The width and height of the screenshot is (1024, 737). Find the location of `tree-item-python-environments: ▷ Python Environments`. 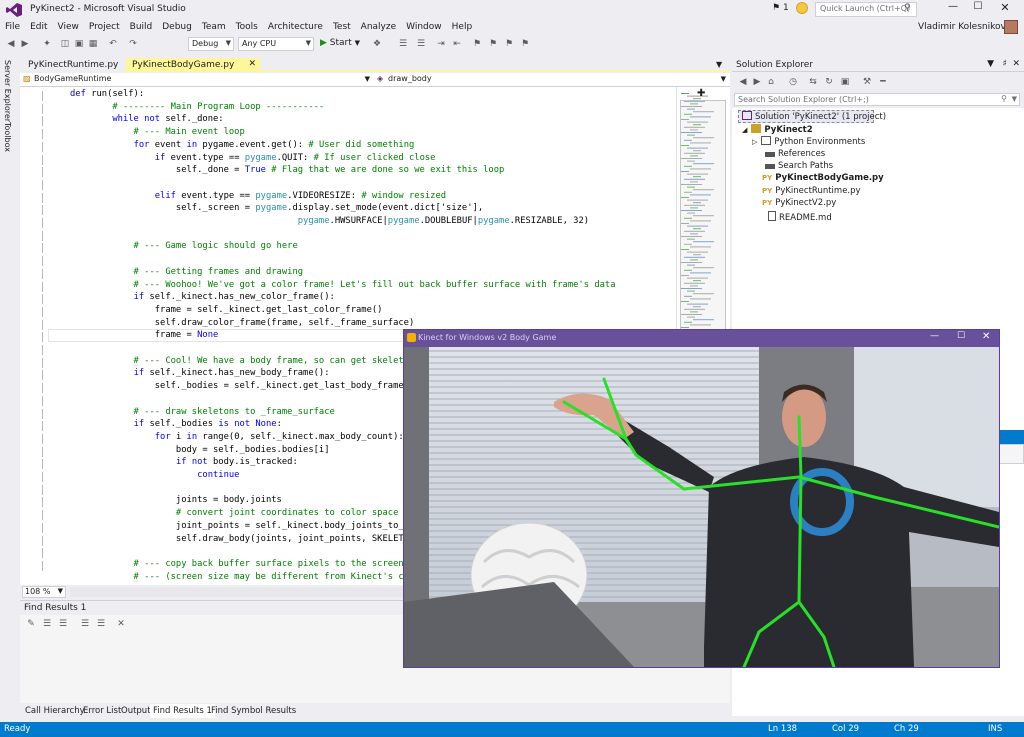

tree-item-python-environments: ▷ Python Environments is located at coordinates (808, 142).